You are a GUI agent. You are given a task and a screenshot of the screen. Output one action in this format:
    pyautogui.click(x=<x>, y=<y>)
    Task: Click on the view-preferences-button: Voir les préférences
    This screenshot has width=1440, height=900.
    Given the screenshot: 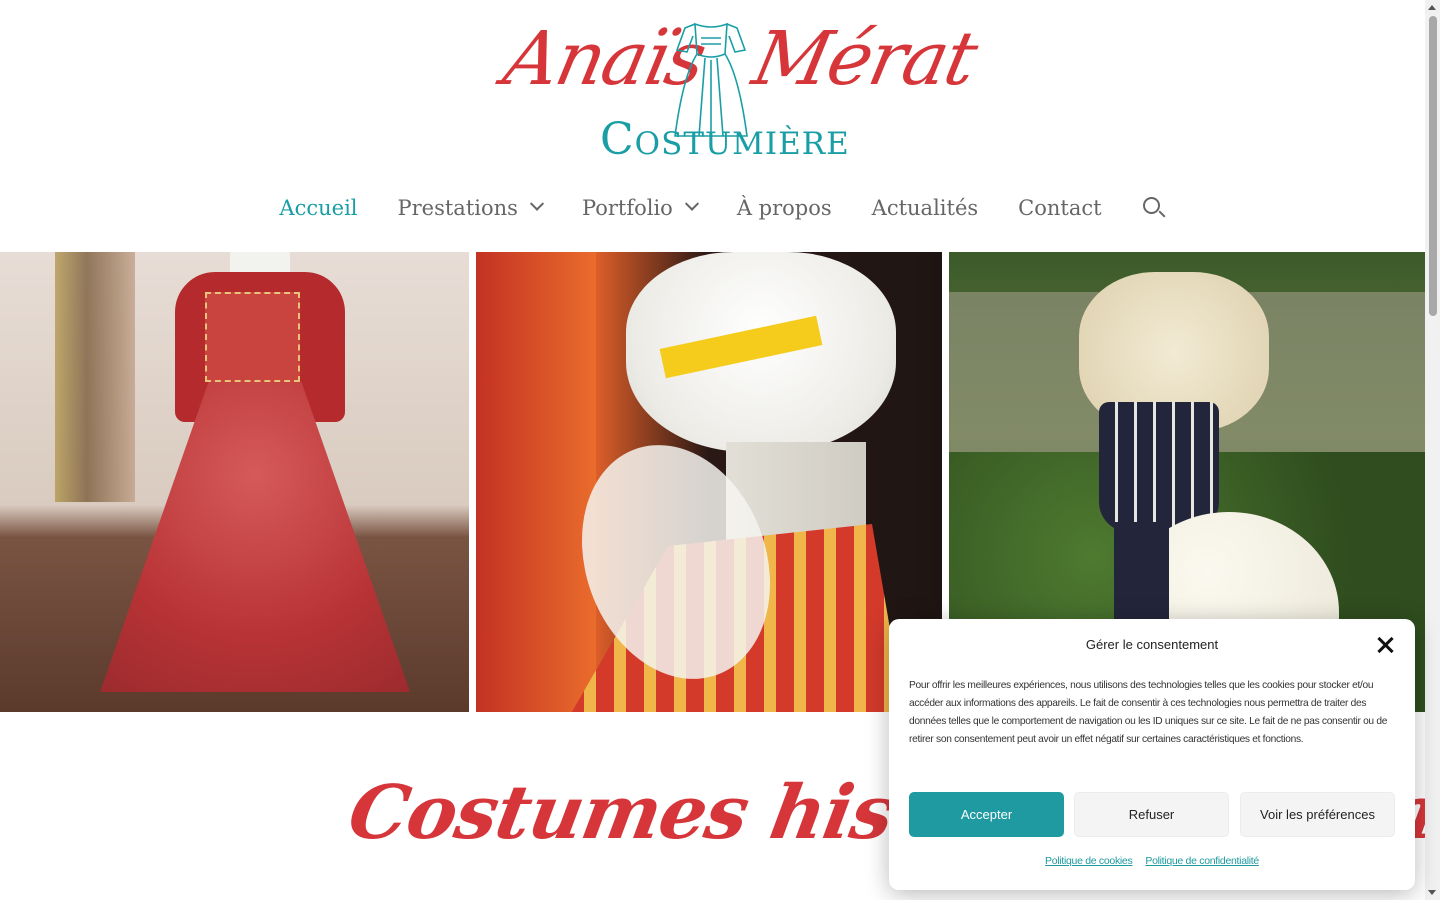 What is the action you would take?
    pyautogui.click(x=1317, y=814)
    